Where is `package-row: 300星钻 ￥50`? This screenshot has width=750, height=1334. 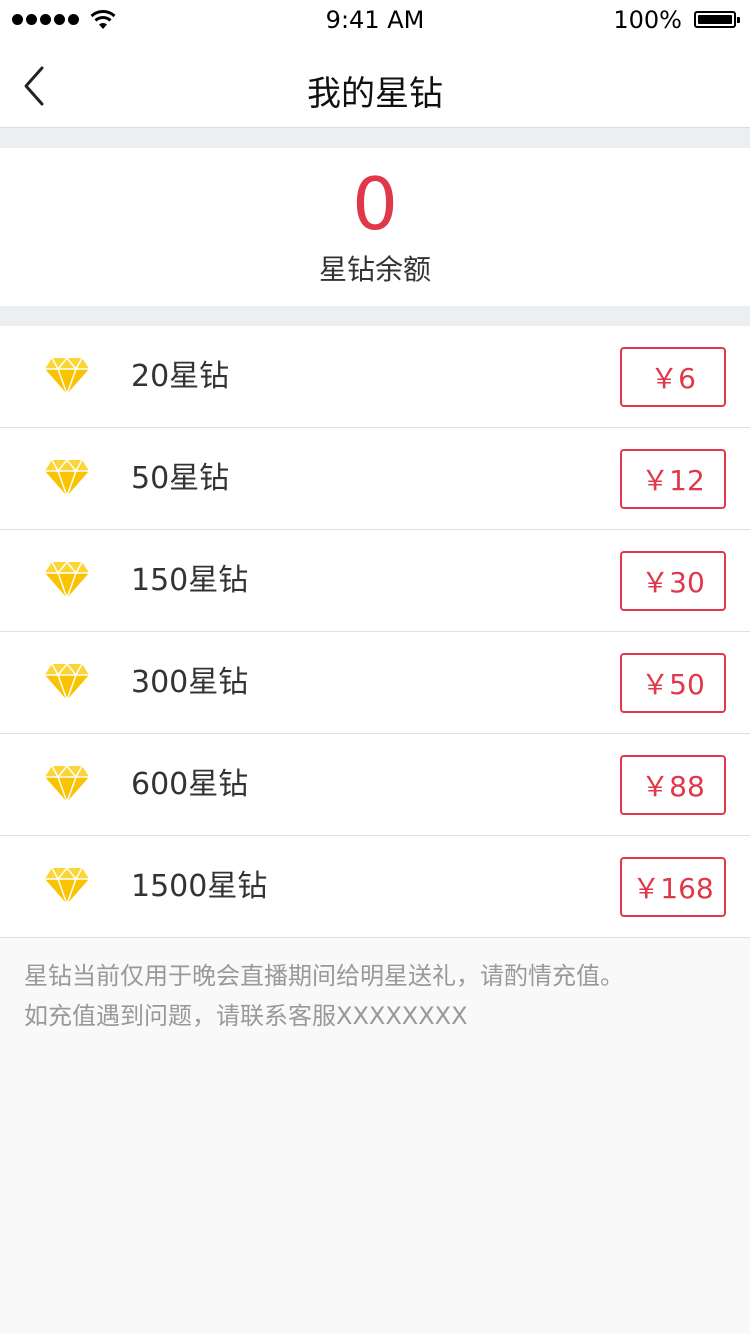 package-row: 300星钻 ￥50 is located at coordinates (375, 683).